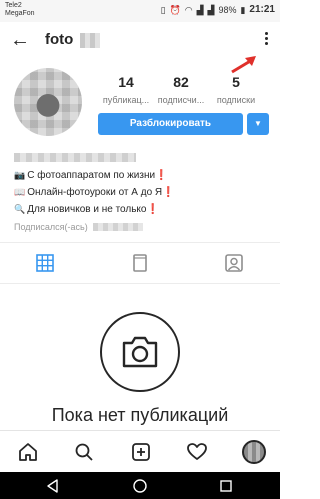 This screenshot has width=320, height=499. What do you see at coordinates (188, 9) in the screenshot?
I see `wifi-icon: ◠` at bounding box center [188, 9].